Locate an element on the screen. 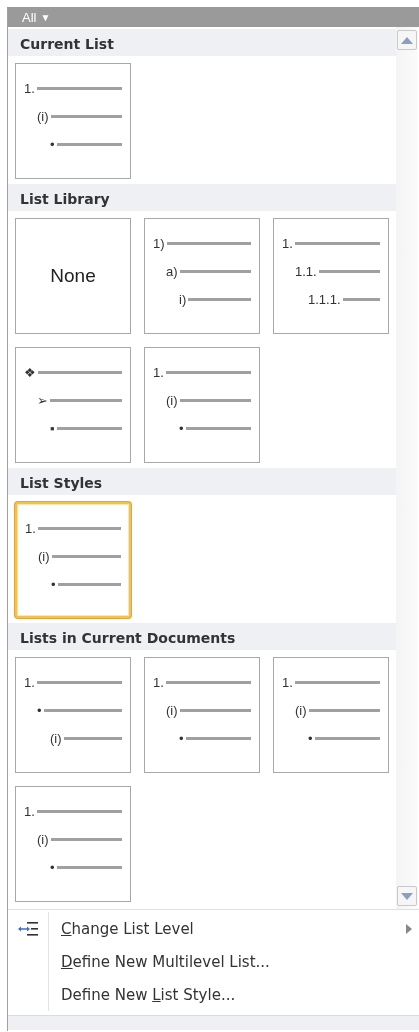 This screenshot has width=419, height=1032. list-style-tile: 1. • (i) is located at coordinates (73, 715).